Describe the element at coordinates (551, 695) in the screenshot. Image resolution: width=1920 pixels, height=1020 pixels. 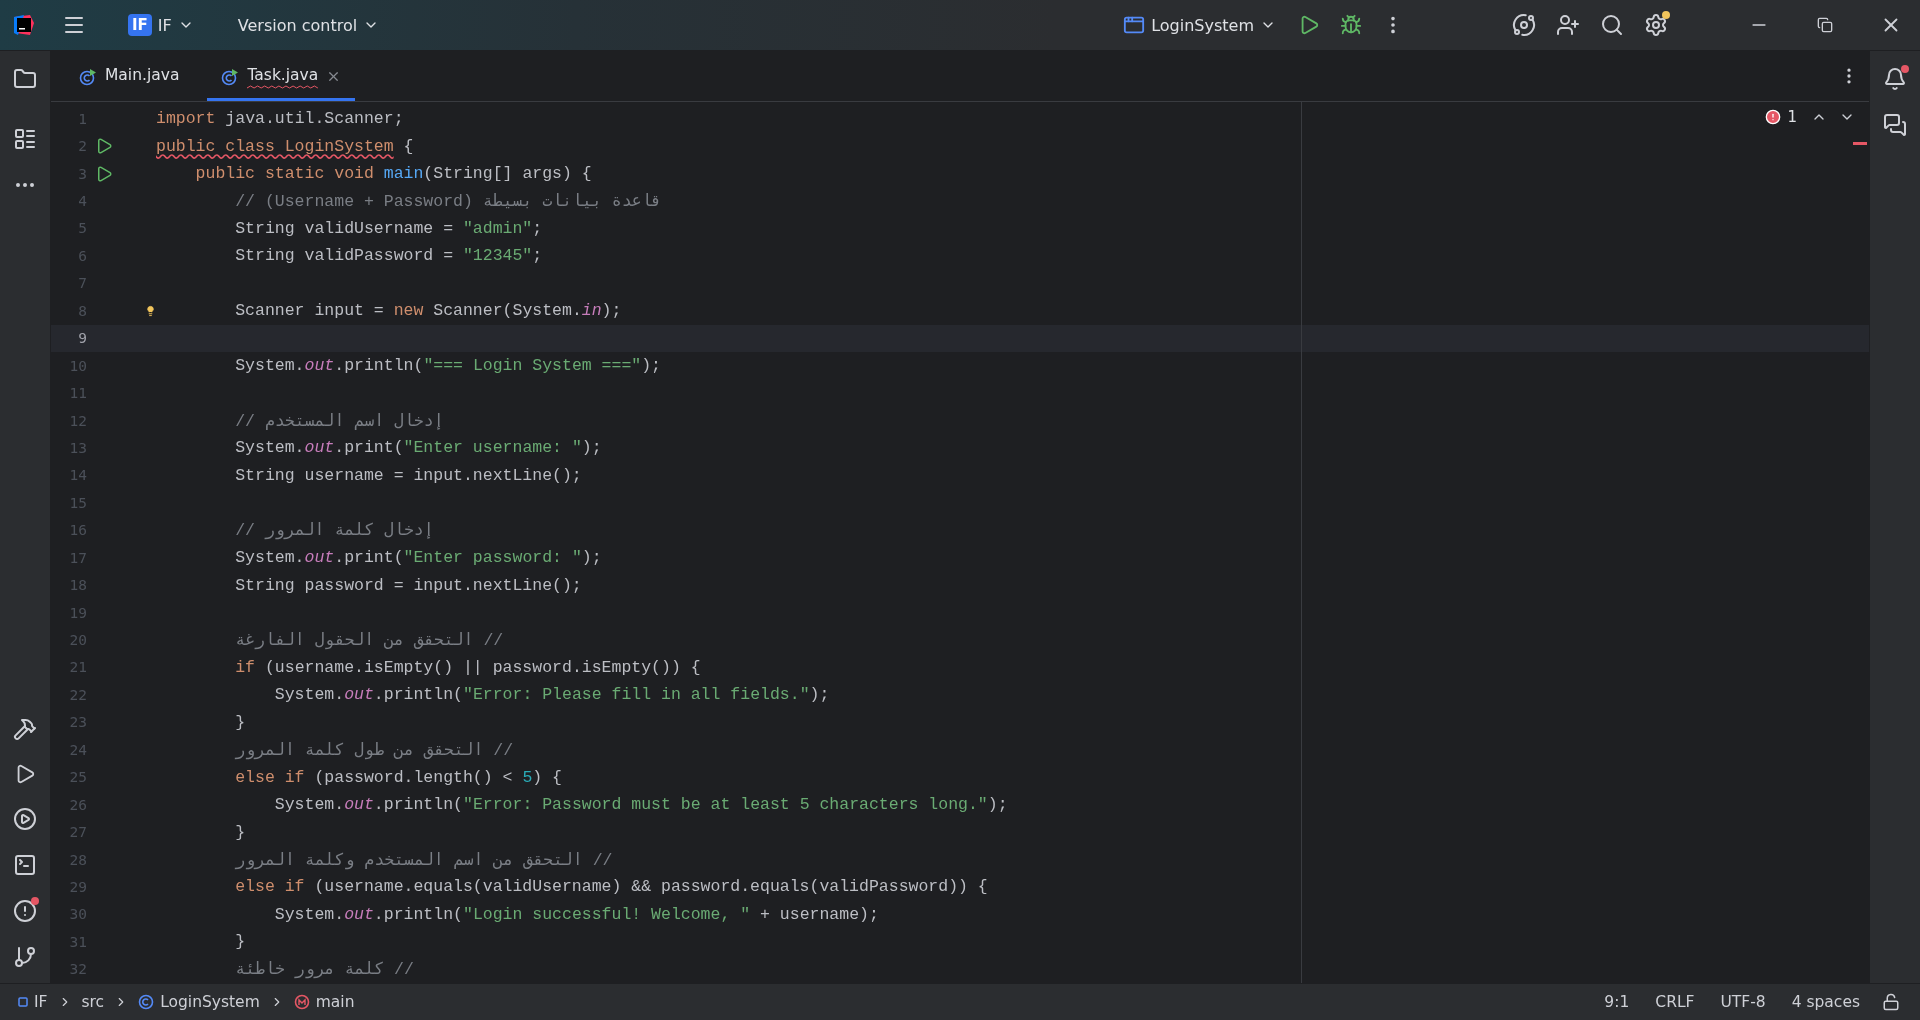
I see `code-line: System.out.println("Error: Please fill in all fields.");` at that location.